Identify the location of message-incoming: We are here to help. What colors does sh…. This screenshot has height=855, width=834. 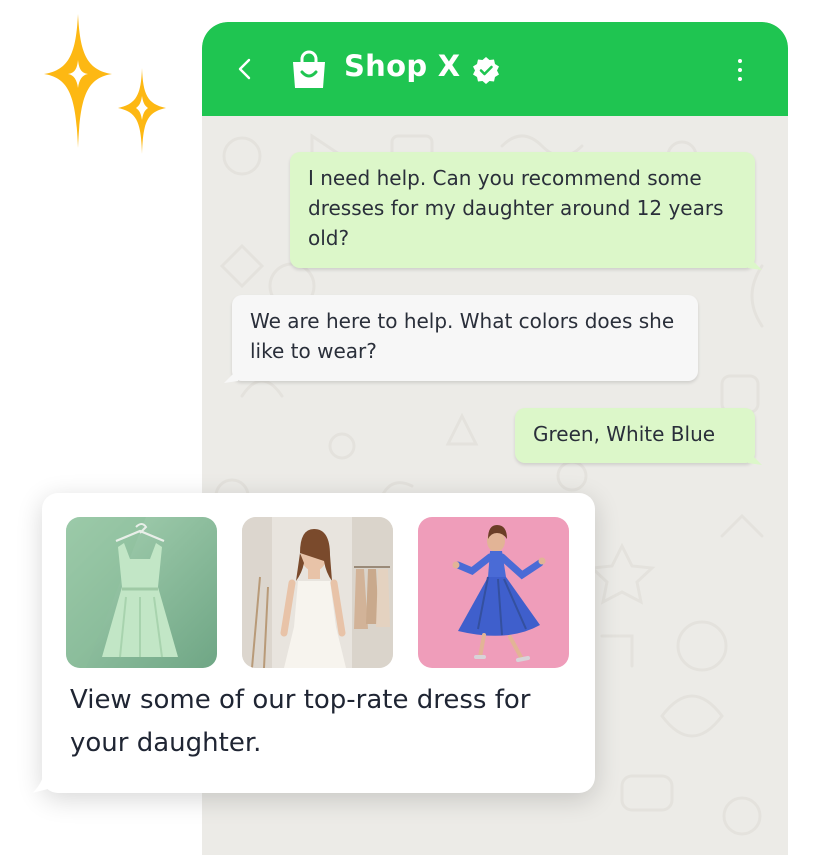
(465, 338).